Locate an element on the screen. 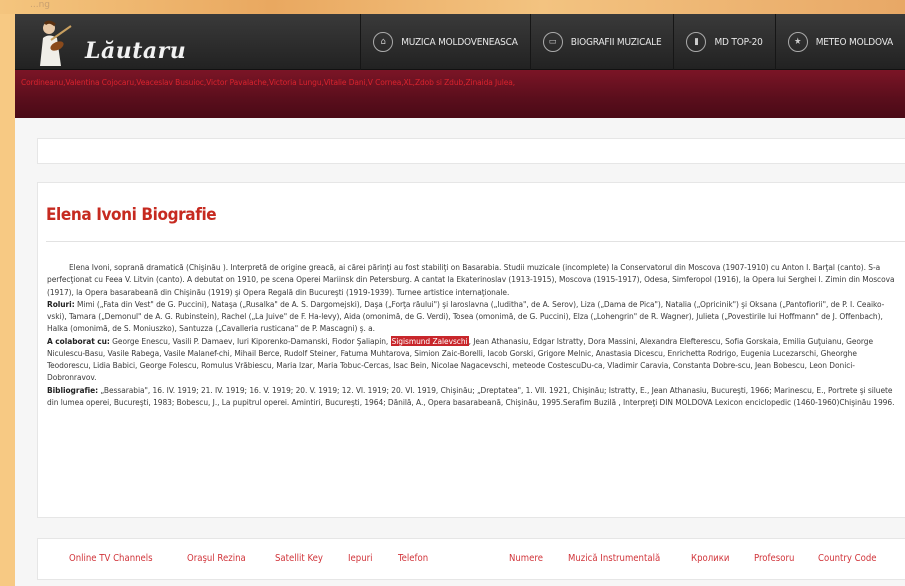  nav-item-biografii: ▭ BIOGRAFII MUZICALE is located at coordinates (601, 42).